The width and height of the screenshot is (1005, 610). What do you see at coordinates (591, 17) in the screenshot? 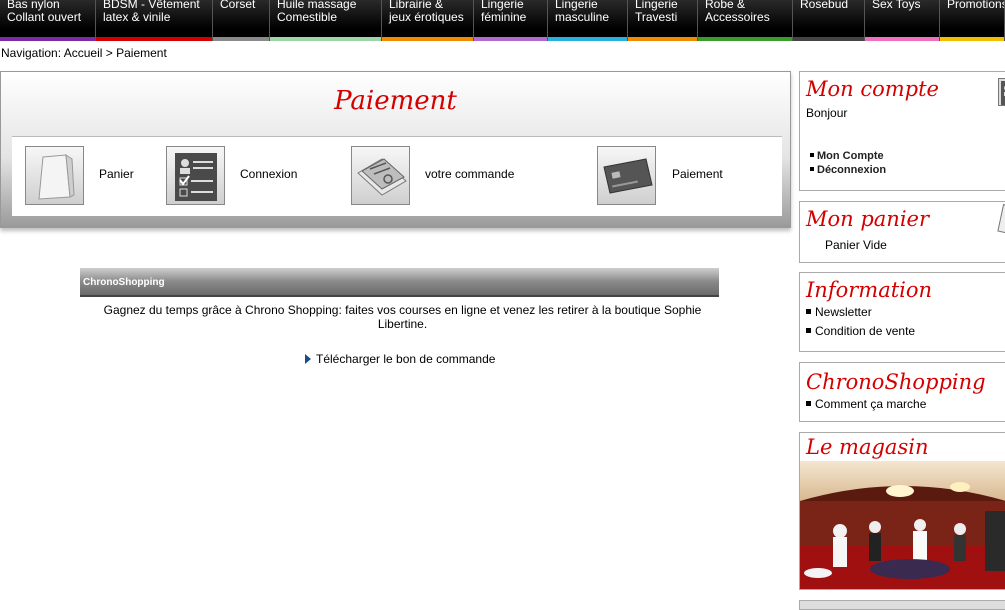
I see `nav-item-label-line2: masculine` at bounding box center [591, 17].